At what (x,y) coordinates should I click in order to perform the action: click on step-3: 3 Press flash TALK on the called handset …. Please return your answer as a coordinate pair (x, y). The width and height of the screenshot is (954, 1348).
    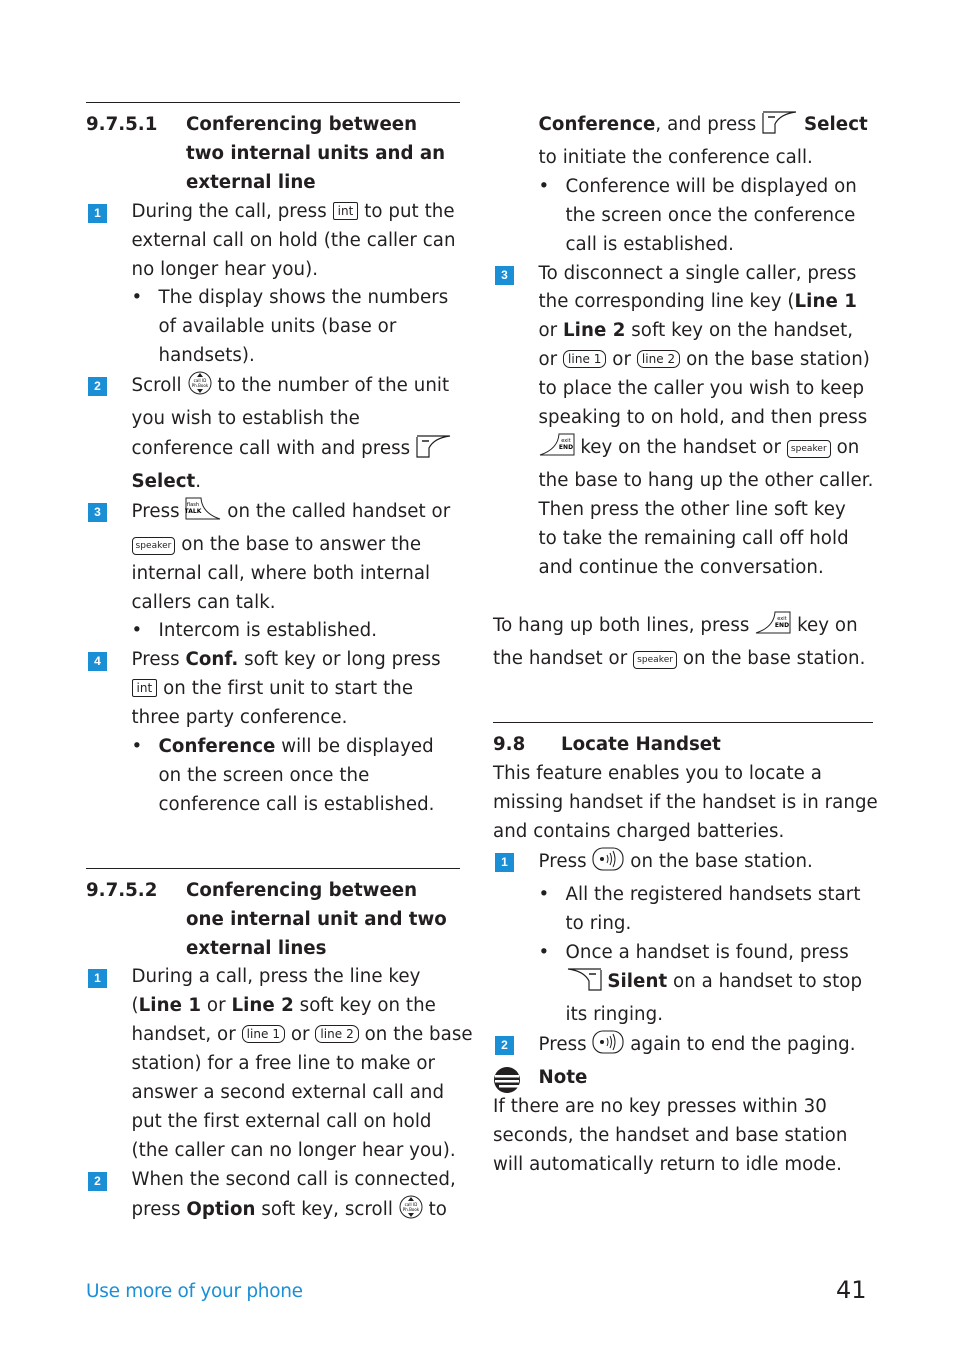
    Looking at the image, I should click on (273, 572).